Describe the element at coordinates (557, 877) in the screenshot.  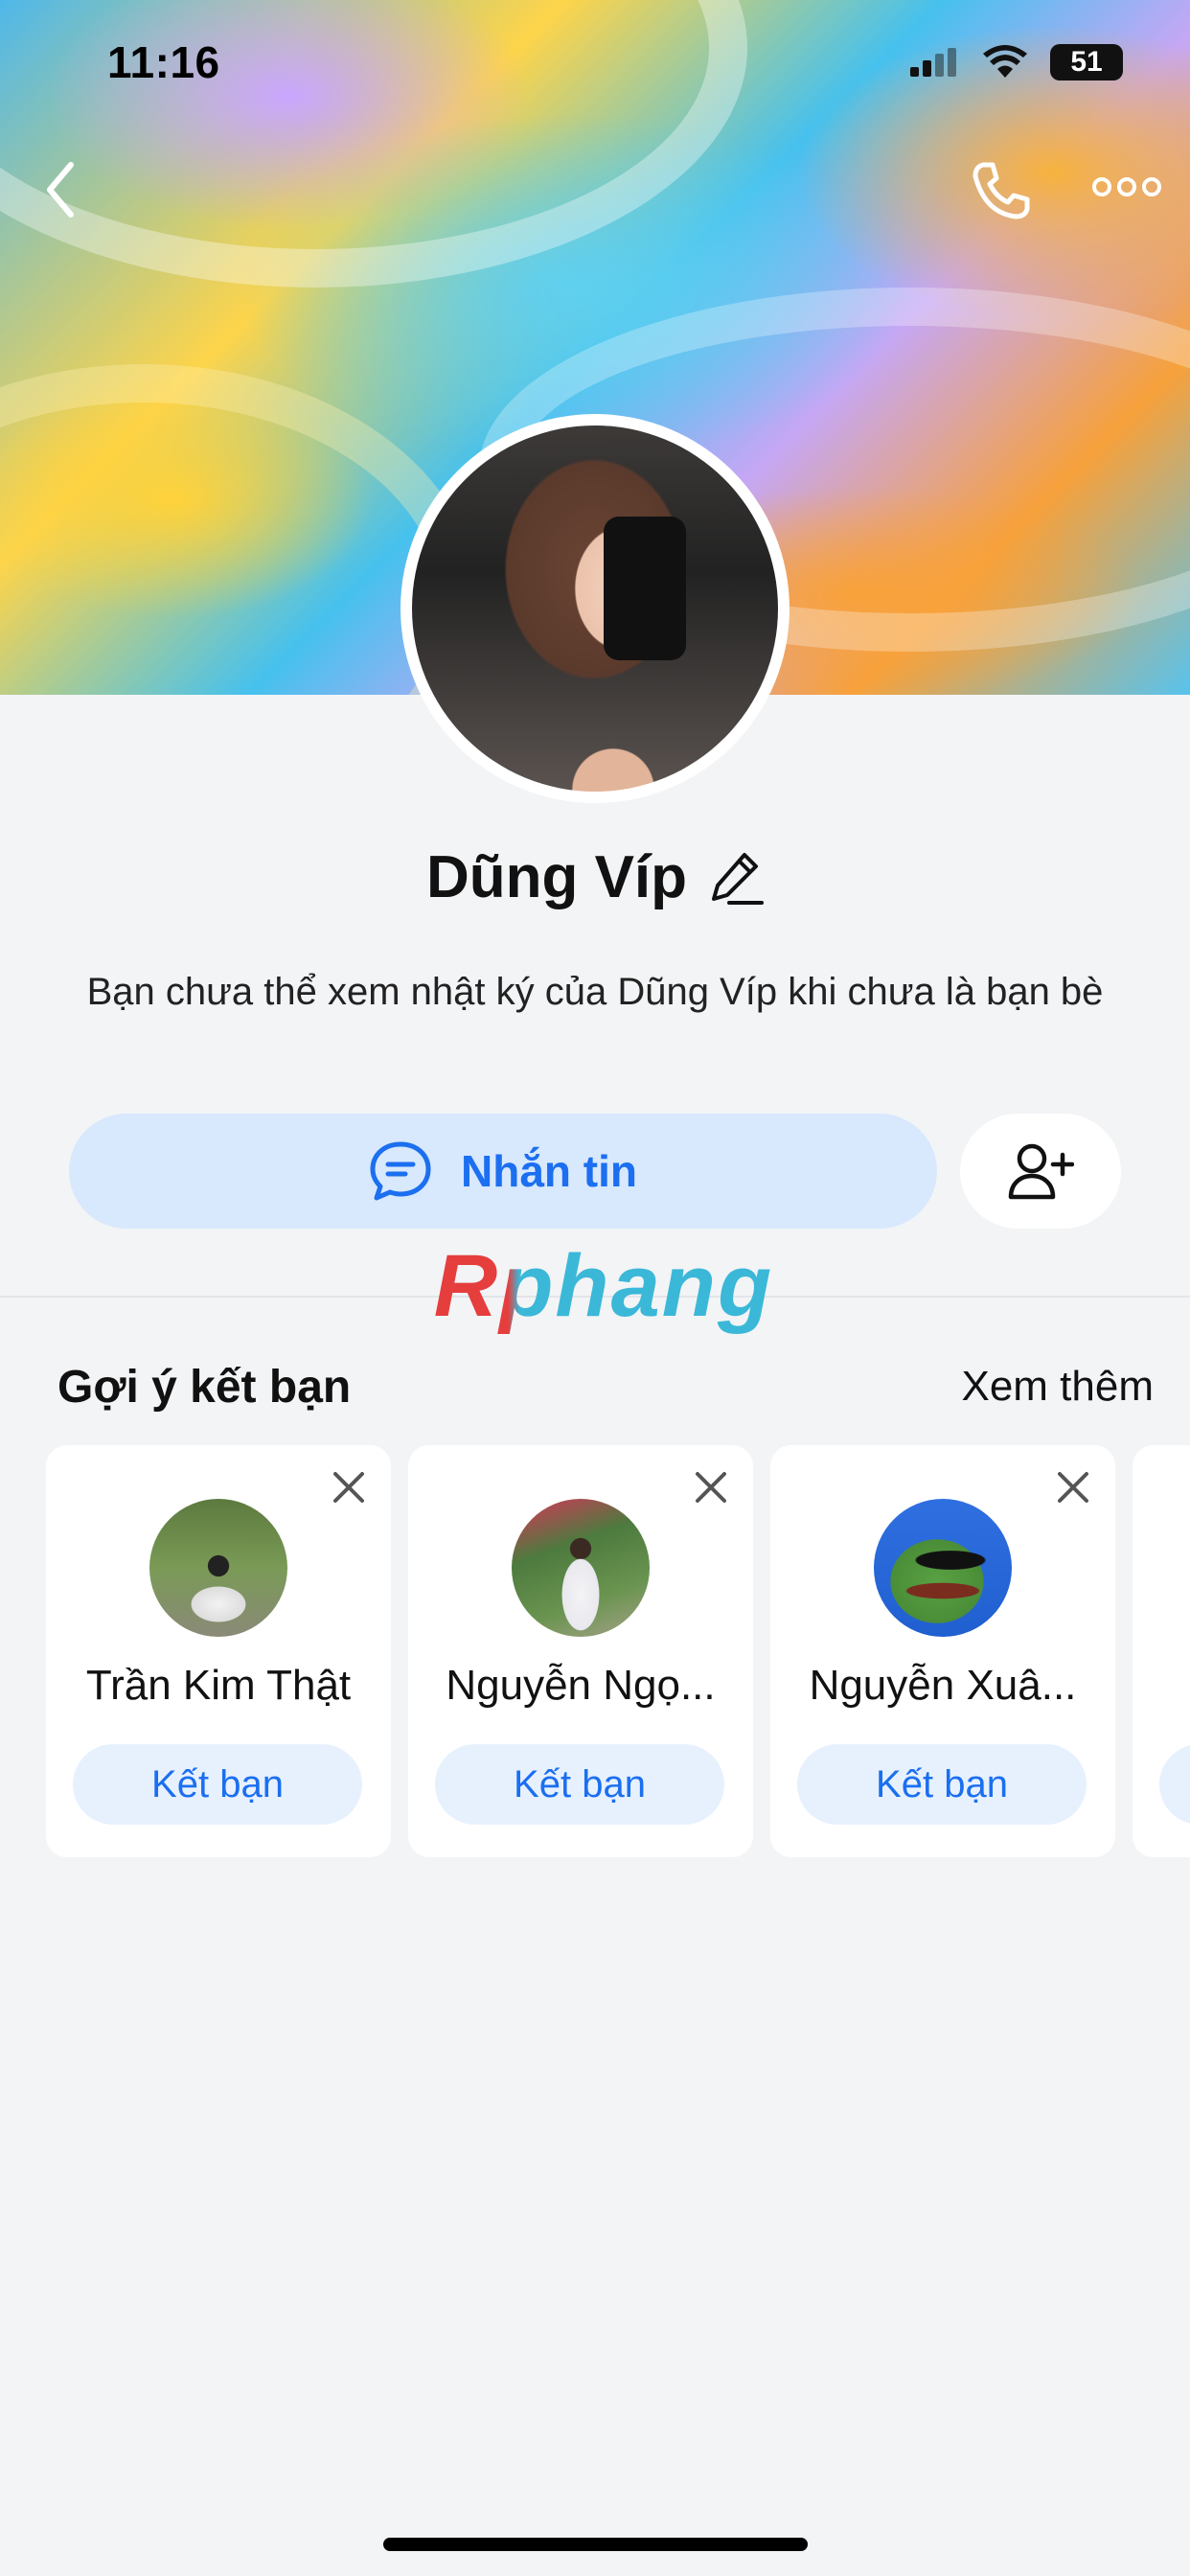
I see `profile-name: Dũng Víp` at that location.